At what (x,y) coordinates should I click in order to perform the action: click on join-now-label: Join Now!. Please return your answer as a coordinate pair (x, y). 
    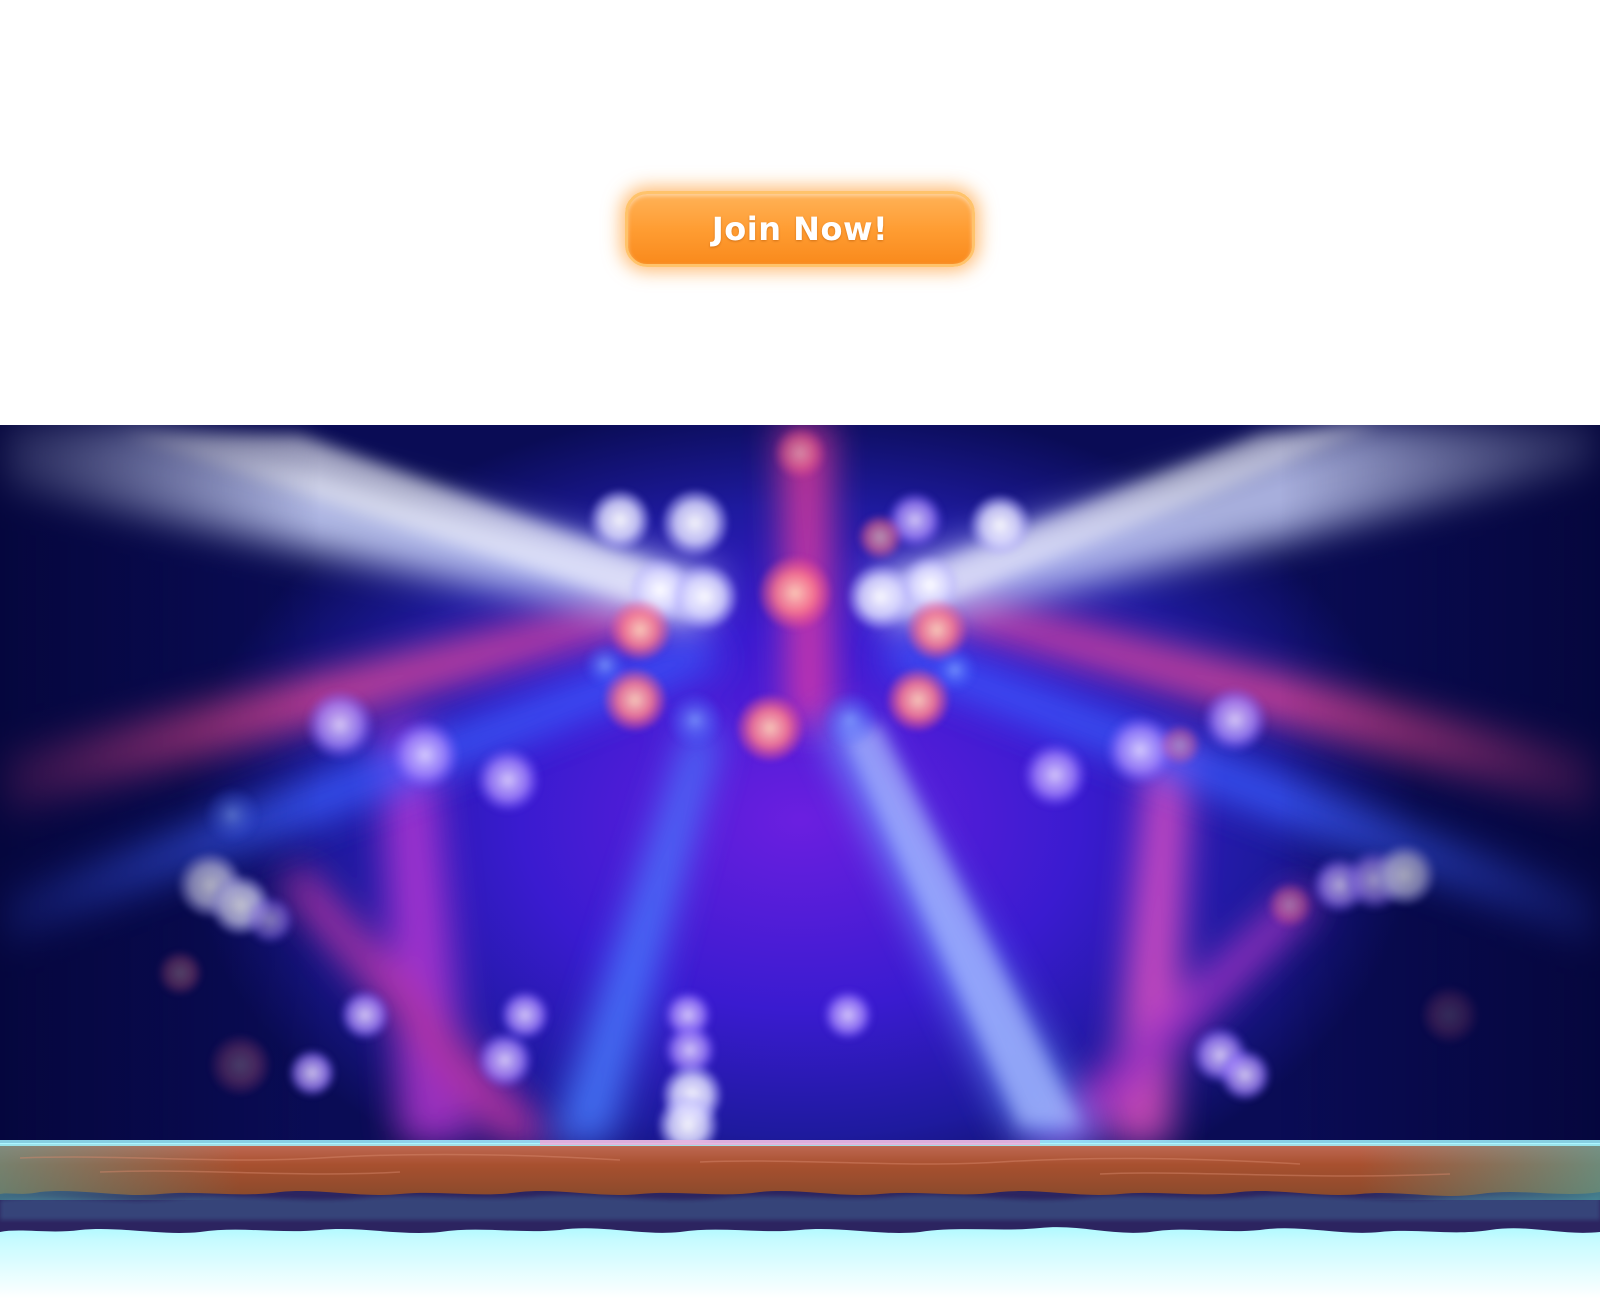
    Looking at the image, I should click on (800, 229).